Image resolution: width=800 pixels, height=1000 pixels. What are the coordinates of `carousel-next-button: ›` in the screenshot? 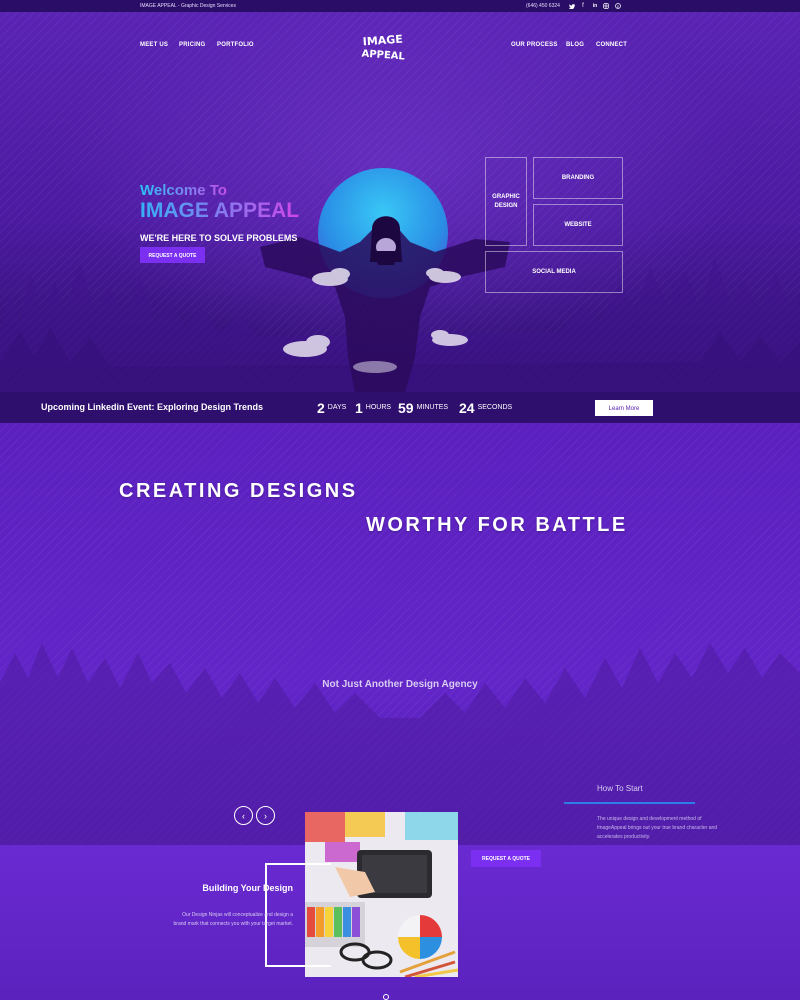 It's located at (265, 815).